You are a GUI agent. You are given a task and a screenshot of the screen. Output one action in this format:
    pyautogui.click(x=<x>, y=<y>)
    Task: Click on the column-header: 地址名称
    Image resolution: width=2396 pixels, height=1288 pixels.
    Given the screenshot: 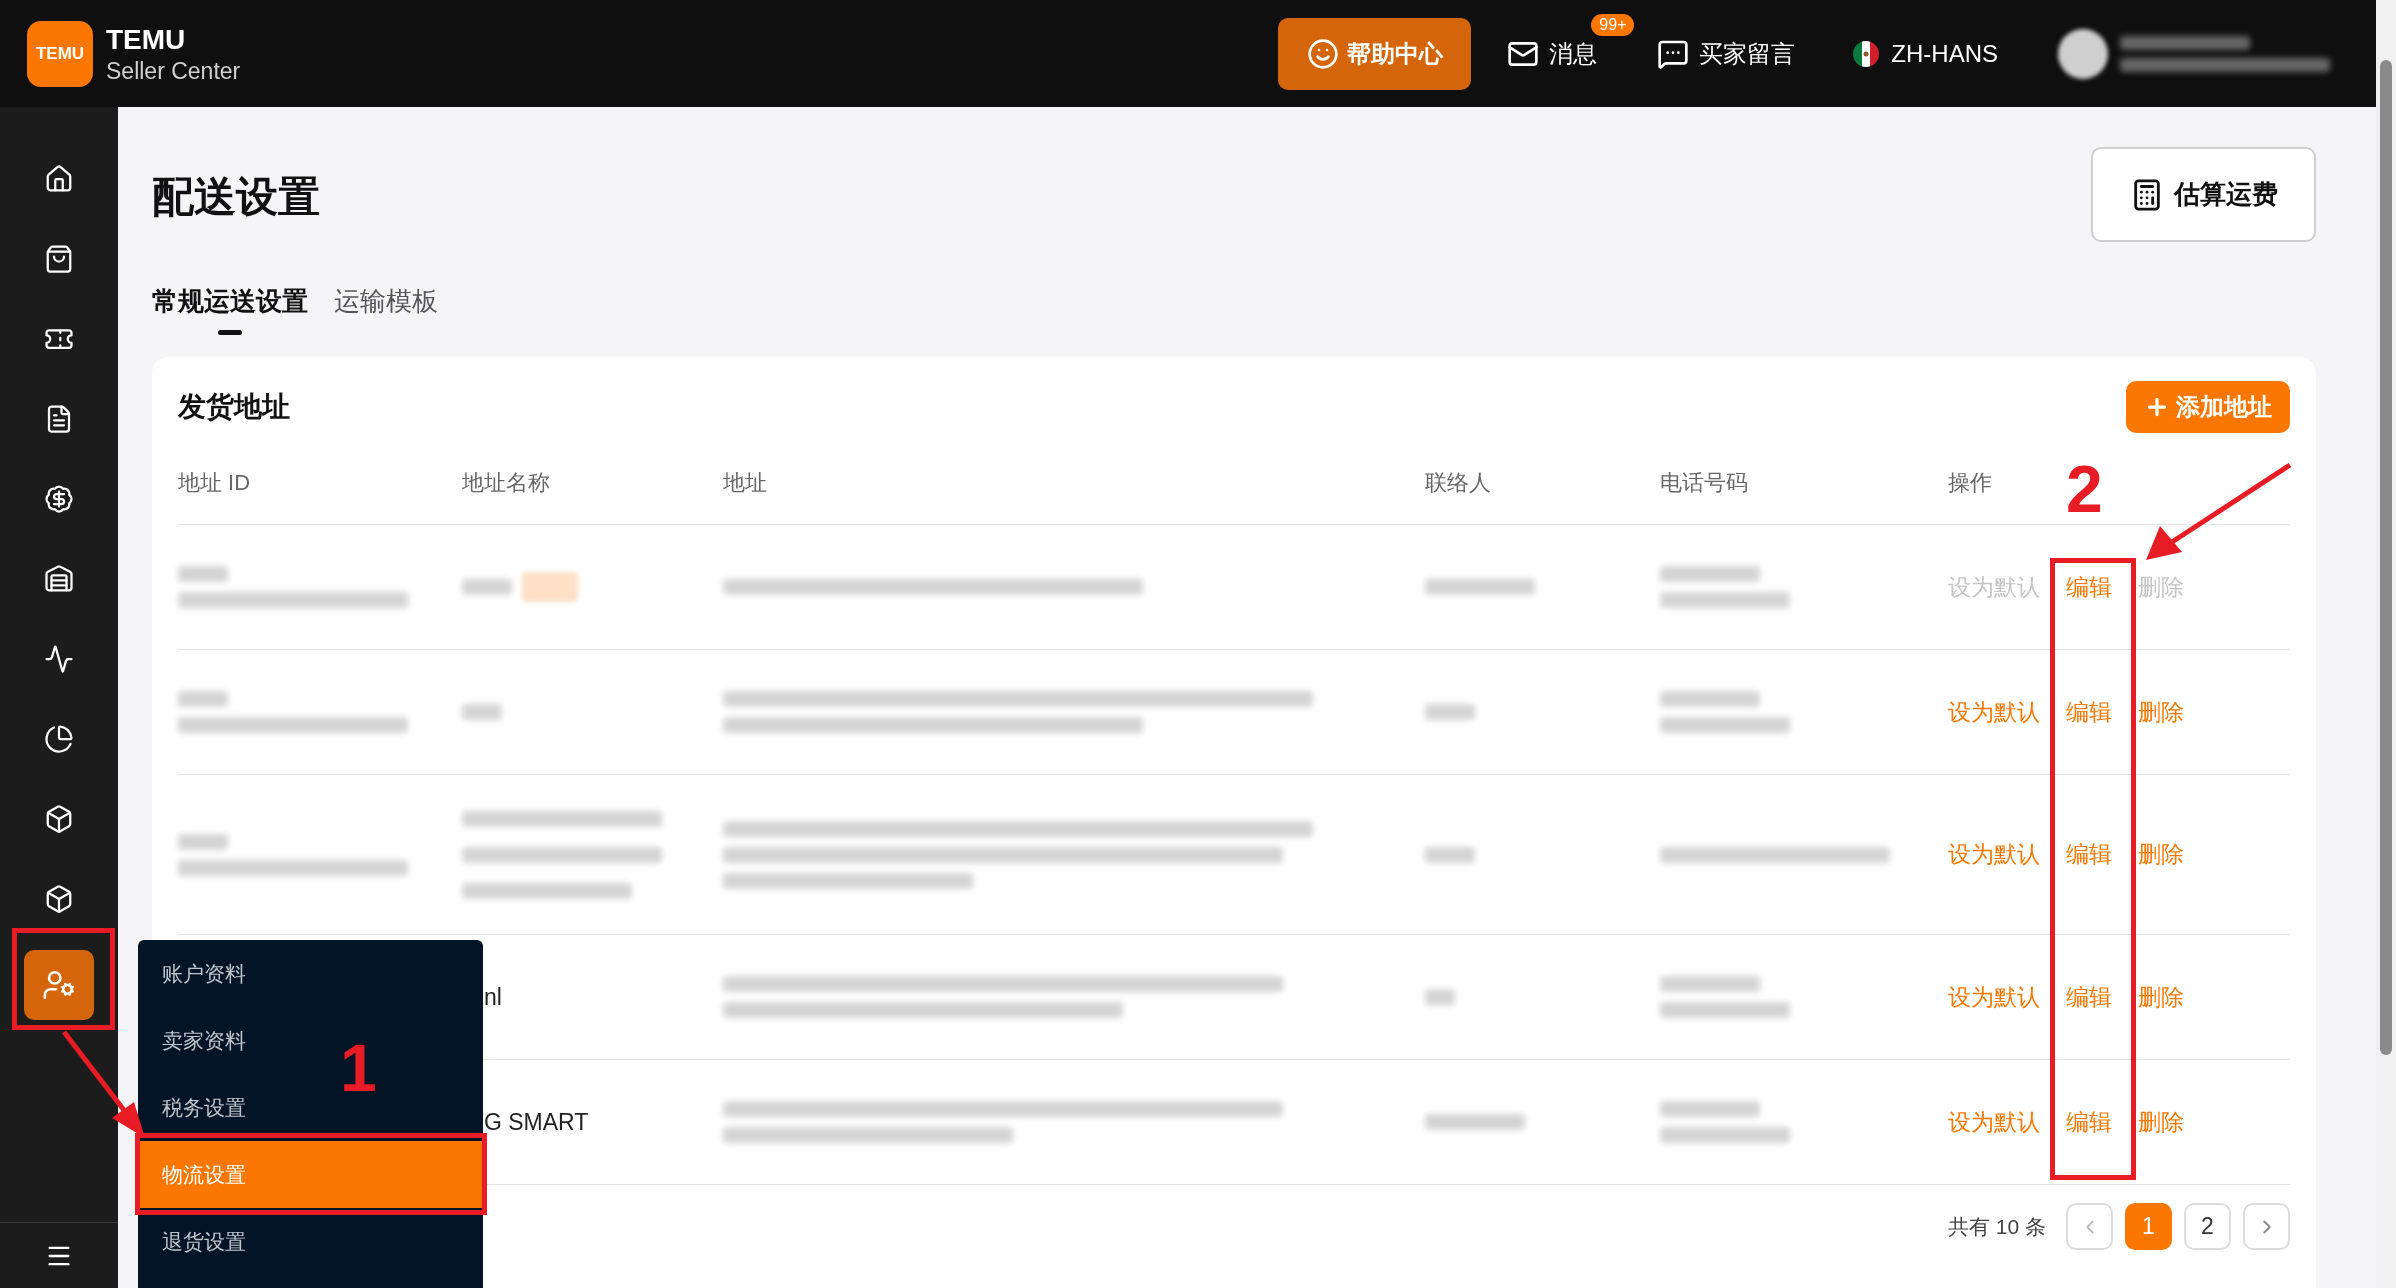 What is the action you would take?
    pyautogui.click(x=506, y=483)
    